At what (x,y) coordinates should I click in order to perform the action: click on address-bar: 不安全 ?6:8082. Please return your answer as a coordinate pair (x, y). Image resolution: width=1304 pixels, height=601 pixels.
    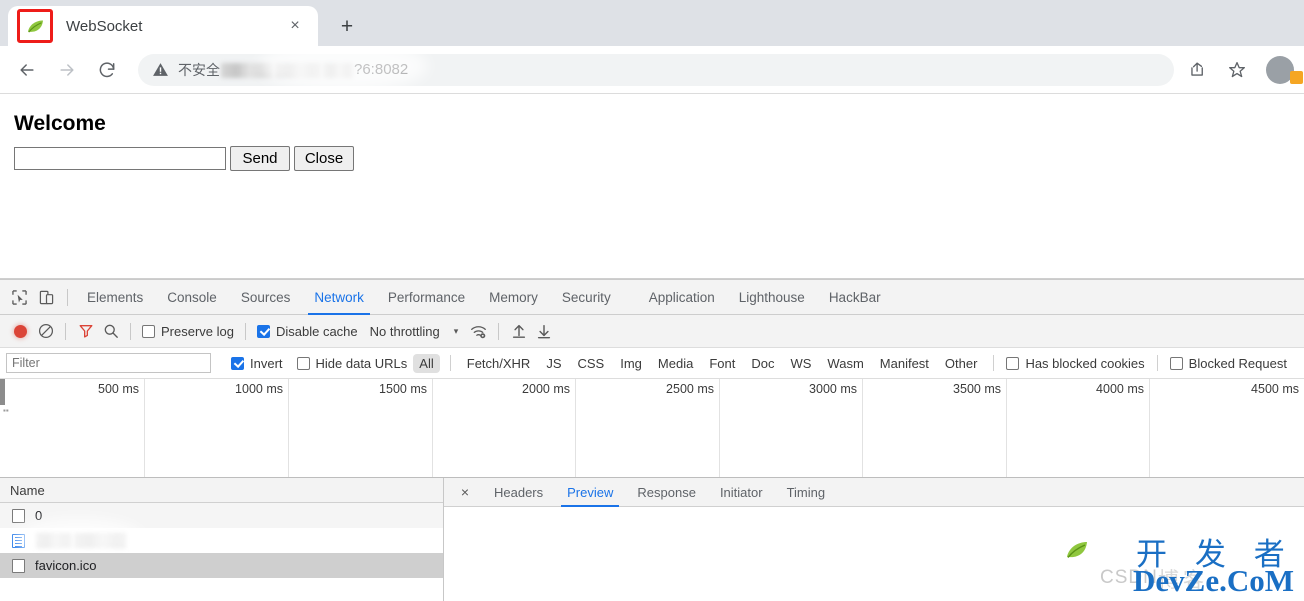
    Looking at the image, I should click on (656, 69).